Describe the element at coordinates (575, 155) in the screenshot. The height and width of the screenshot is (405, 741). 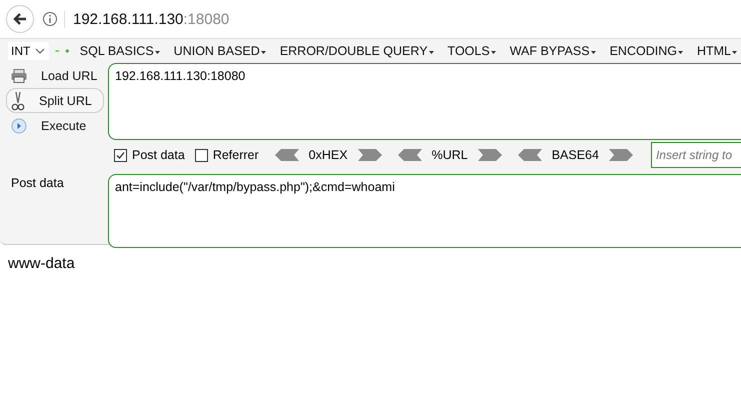
I see `encoder-label: BASE64` at that location.